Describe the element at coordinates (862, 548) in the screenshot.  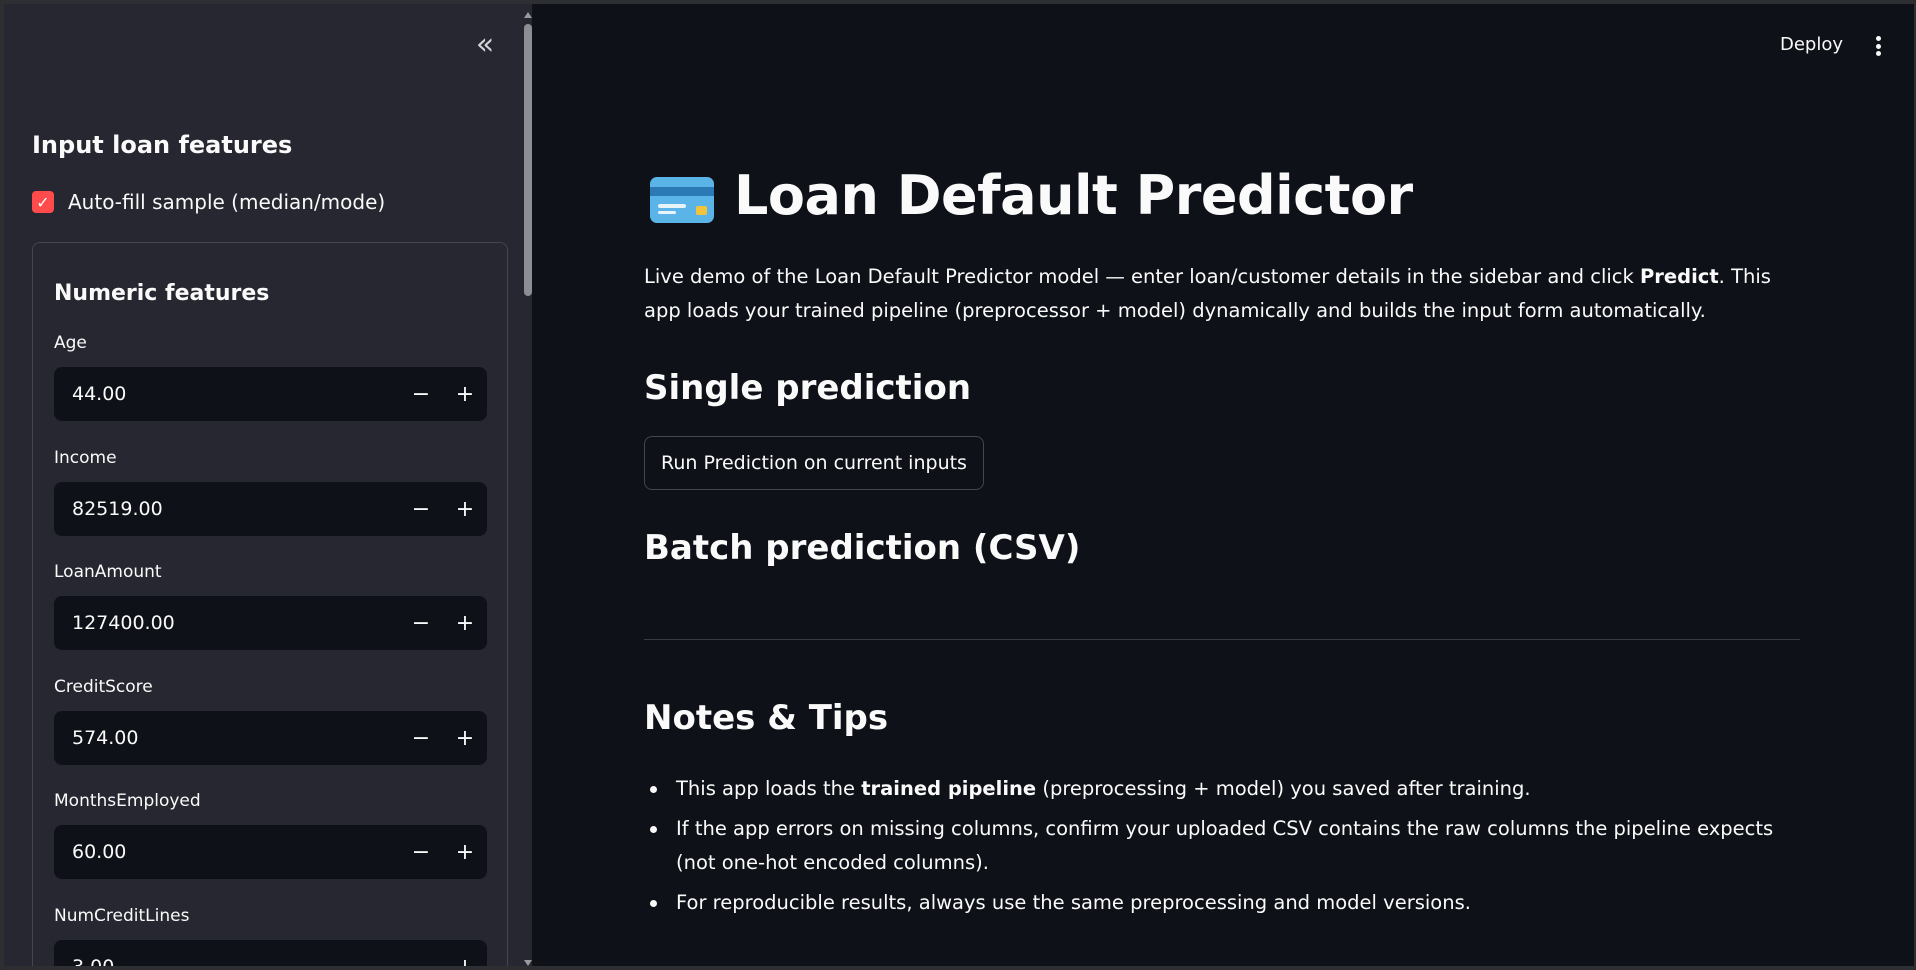
I see `batch-prediction-heading: Batch prediction (CSV)` at that location.